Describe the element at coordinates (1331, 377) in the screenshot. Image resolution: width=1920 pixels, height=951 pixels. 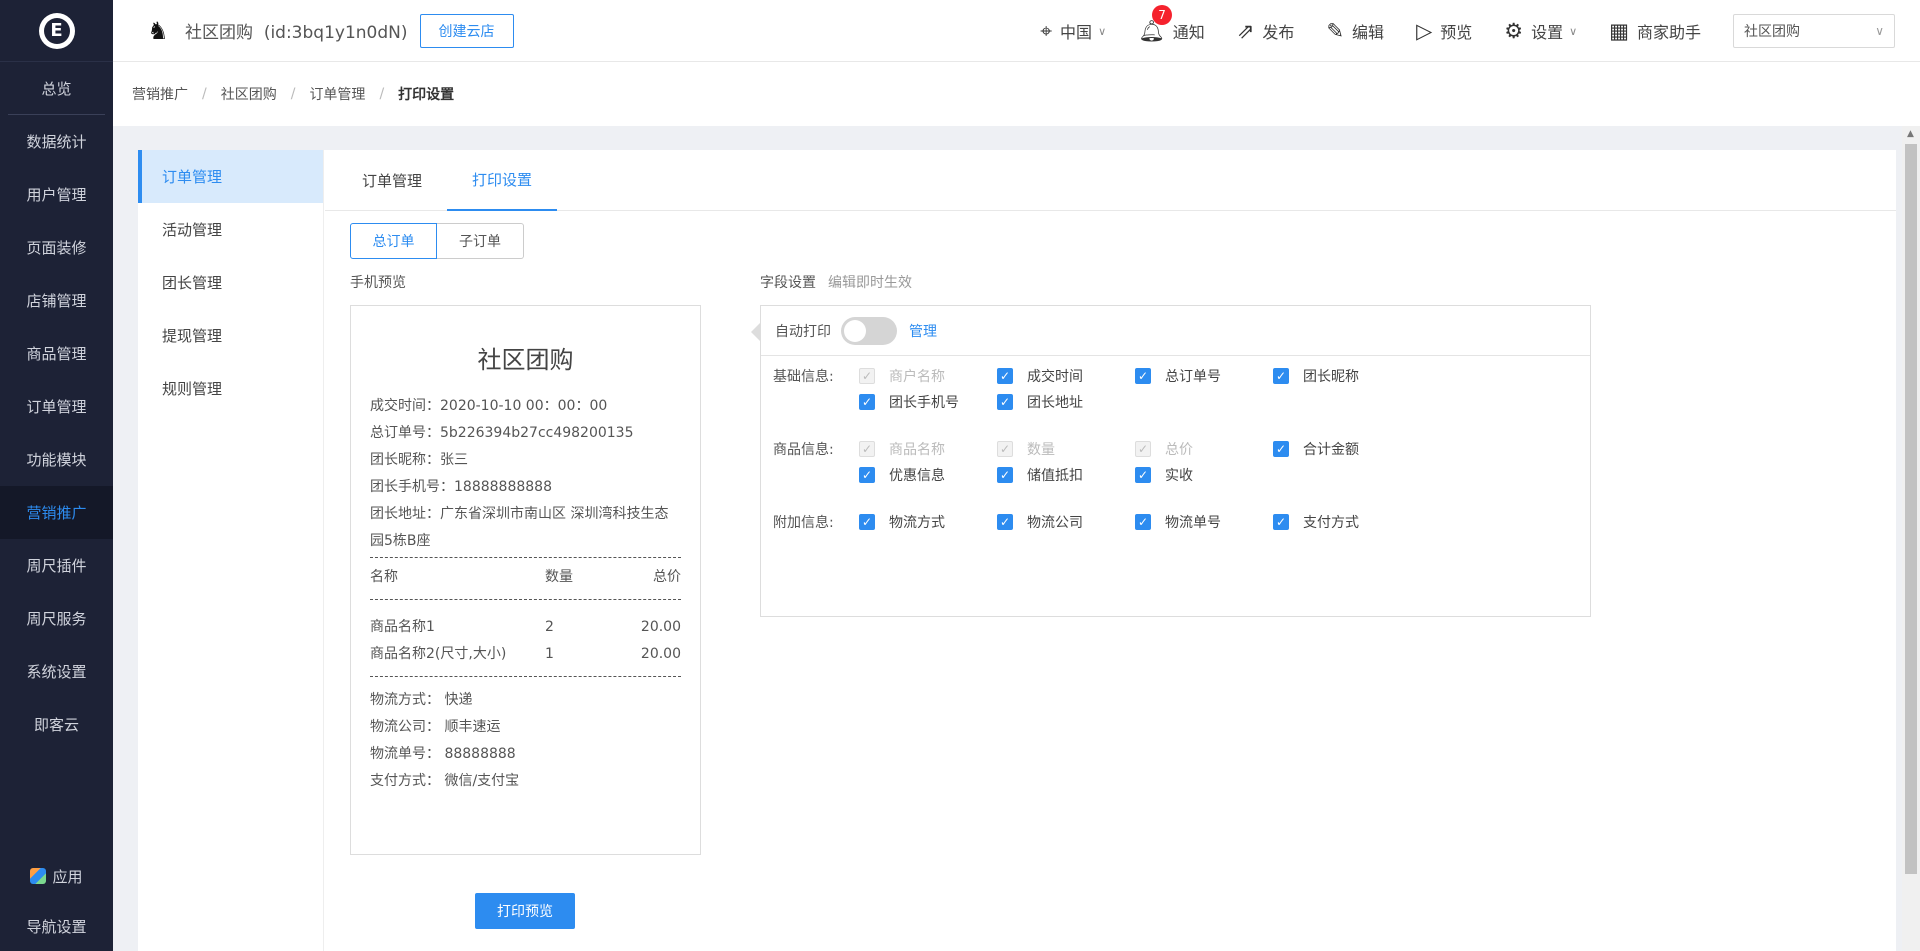
I see `field-checkbox-label: 团长昵称` at that location.